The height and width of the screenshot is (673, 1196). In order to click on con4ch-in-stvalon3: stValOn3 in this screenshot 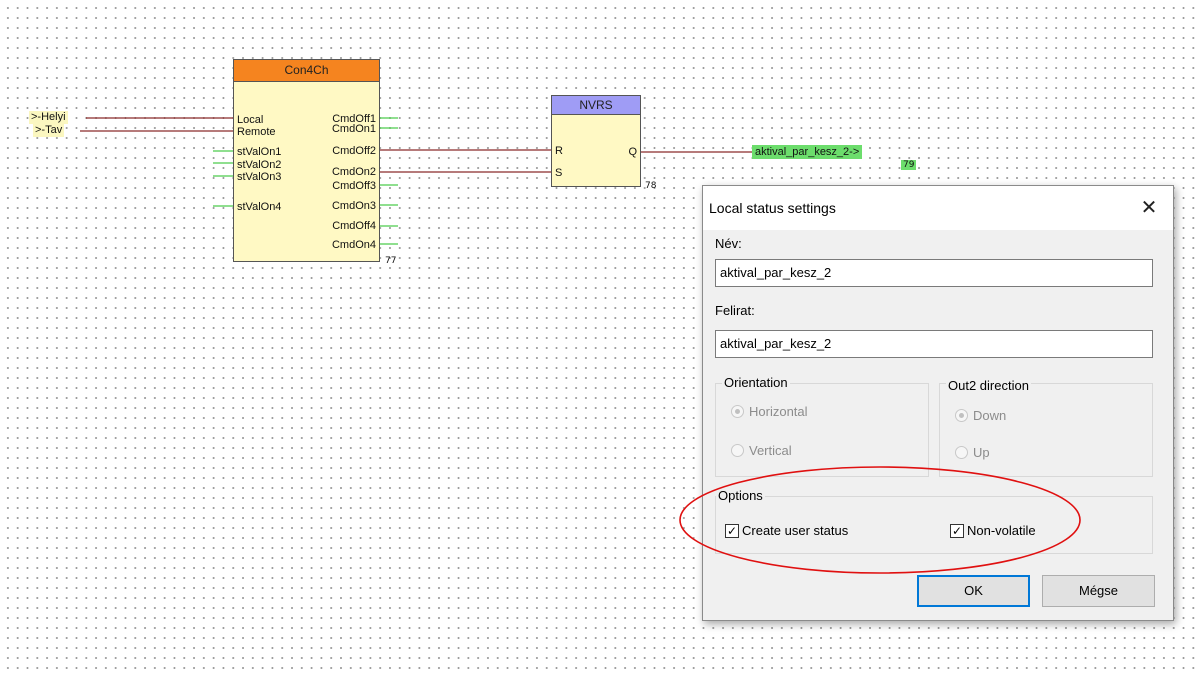, I will do `click(259, 177)`.